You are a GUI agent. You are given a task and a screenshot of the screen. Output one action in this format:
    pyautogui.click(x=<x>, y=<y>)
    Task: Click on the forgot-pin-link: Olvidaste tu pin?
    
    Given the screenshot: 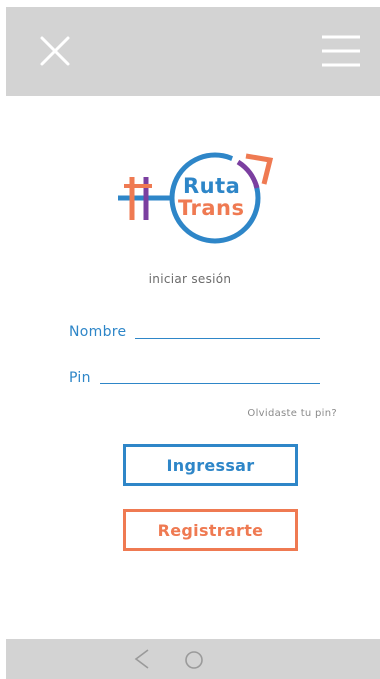 What is the action you would take?
    pyautogui.click(x=268, y=413)
    